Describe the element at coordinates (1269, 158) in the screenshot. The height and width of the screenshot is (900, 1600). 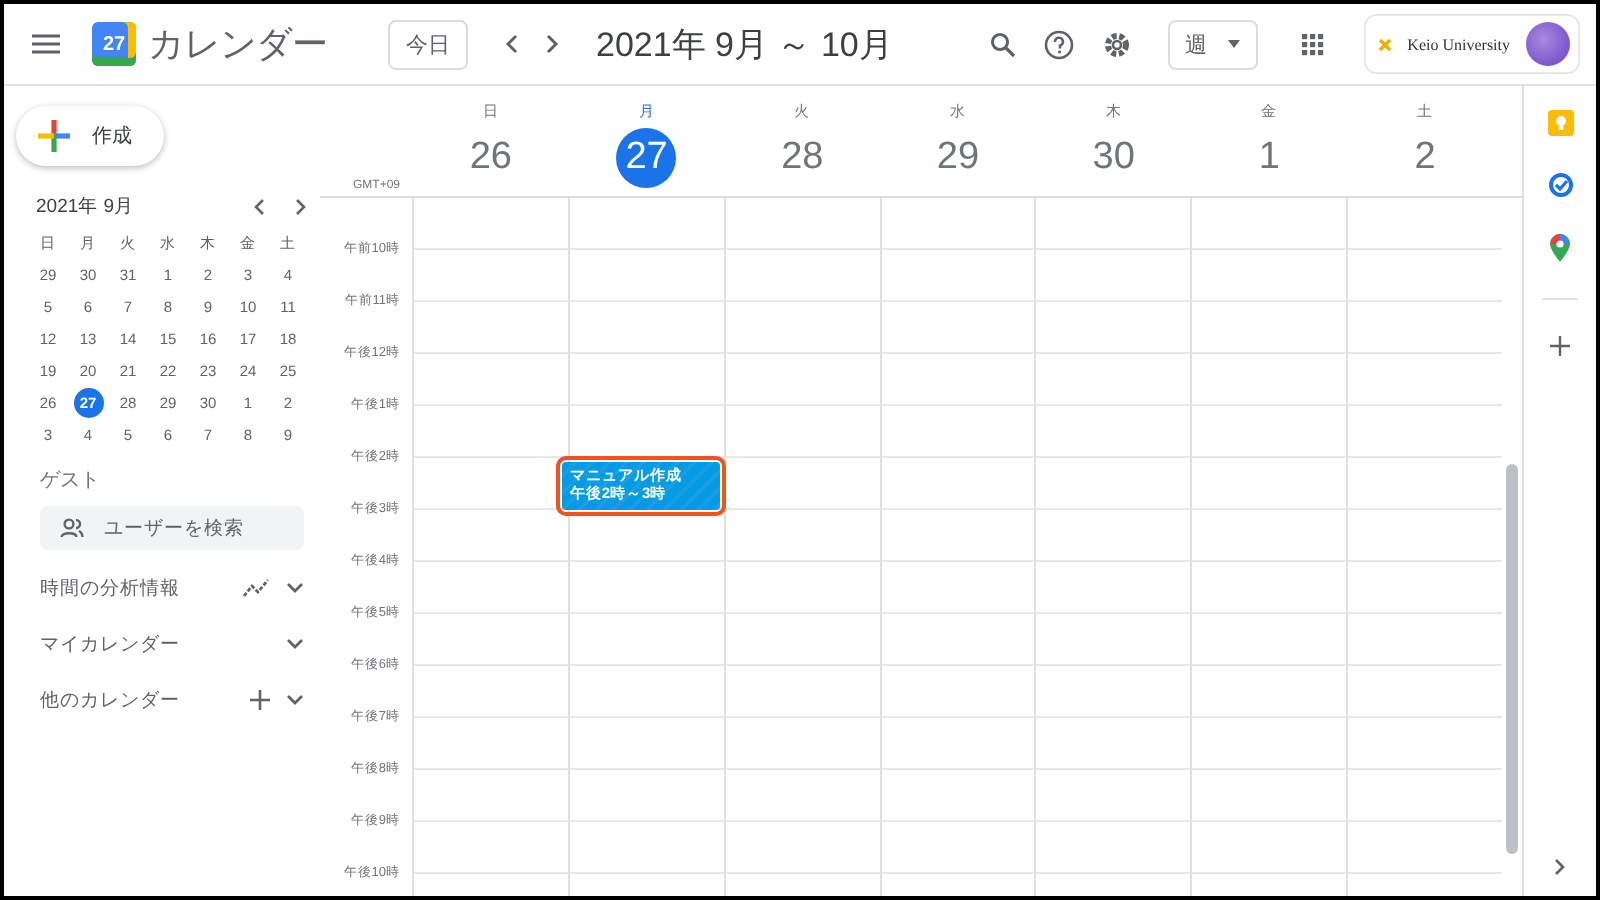
I see `day-number: 1` at that location.